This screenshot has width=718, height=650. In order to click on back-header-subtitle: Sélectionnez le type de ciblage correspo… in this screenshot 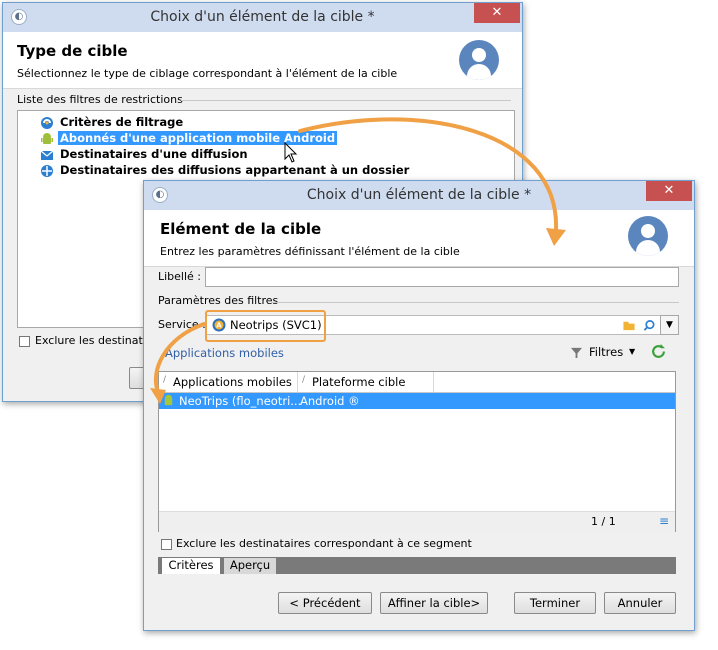, I will do `click(207, 73)`.